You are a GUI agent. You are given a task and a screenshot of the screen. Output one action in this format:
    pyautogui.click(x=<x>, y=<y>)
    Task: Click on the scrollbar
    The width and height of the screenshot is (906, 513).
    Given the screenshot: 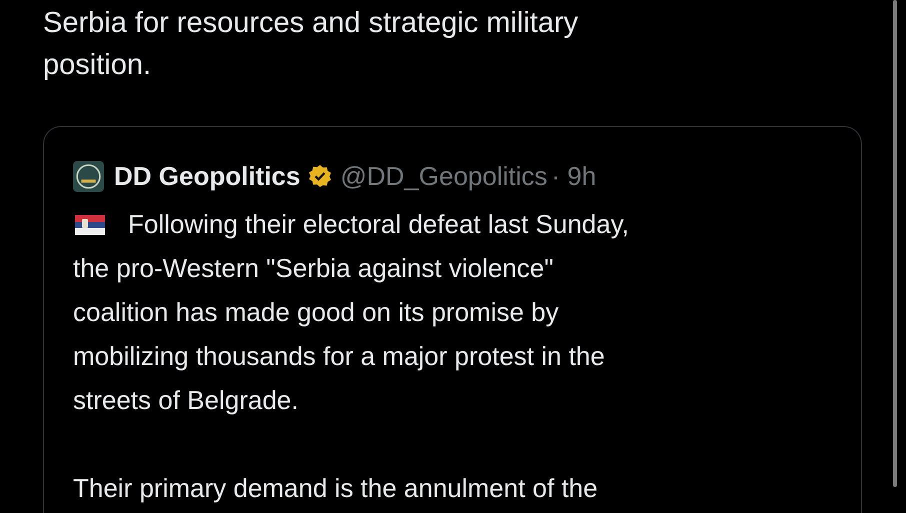 What is the action you would take?
    pyautogui.click(x=895, y=243)
    